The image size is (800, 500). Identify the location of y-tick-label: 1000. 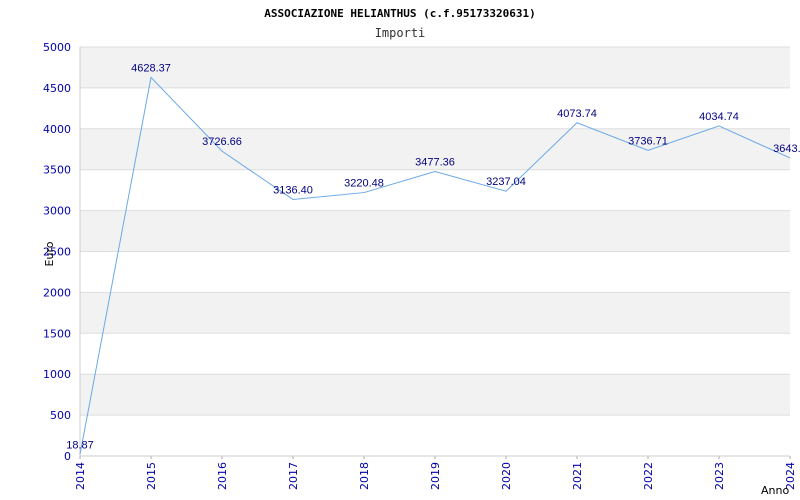
(57, 374).